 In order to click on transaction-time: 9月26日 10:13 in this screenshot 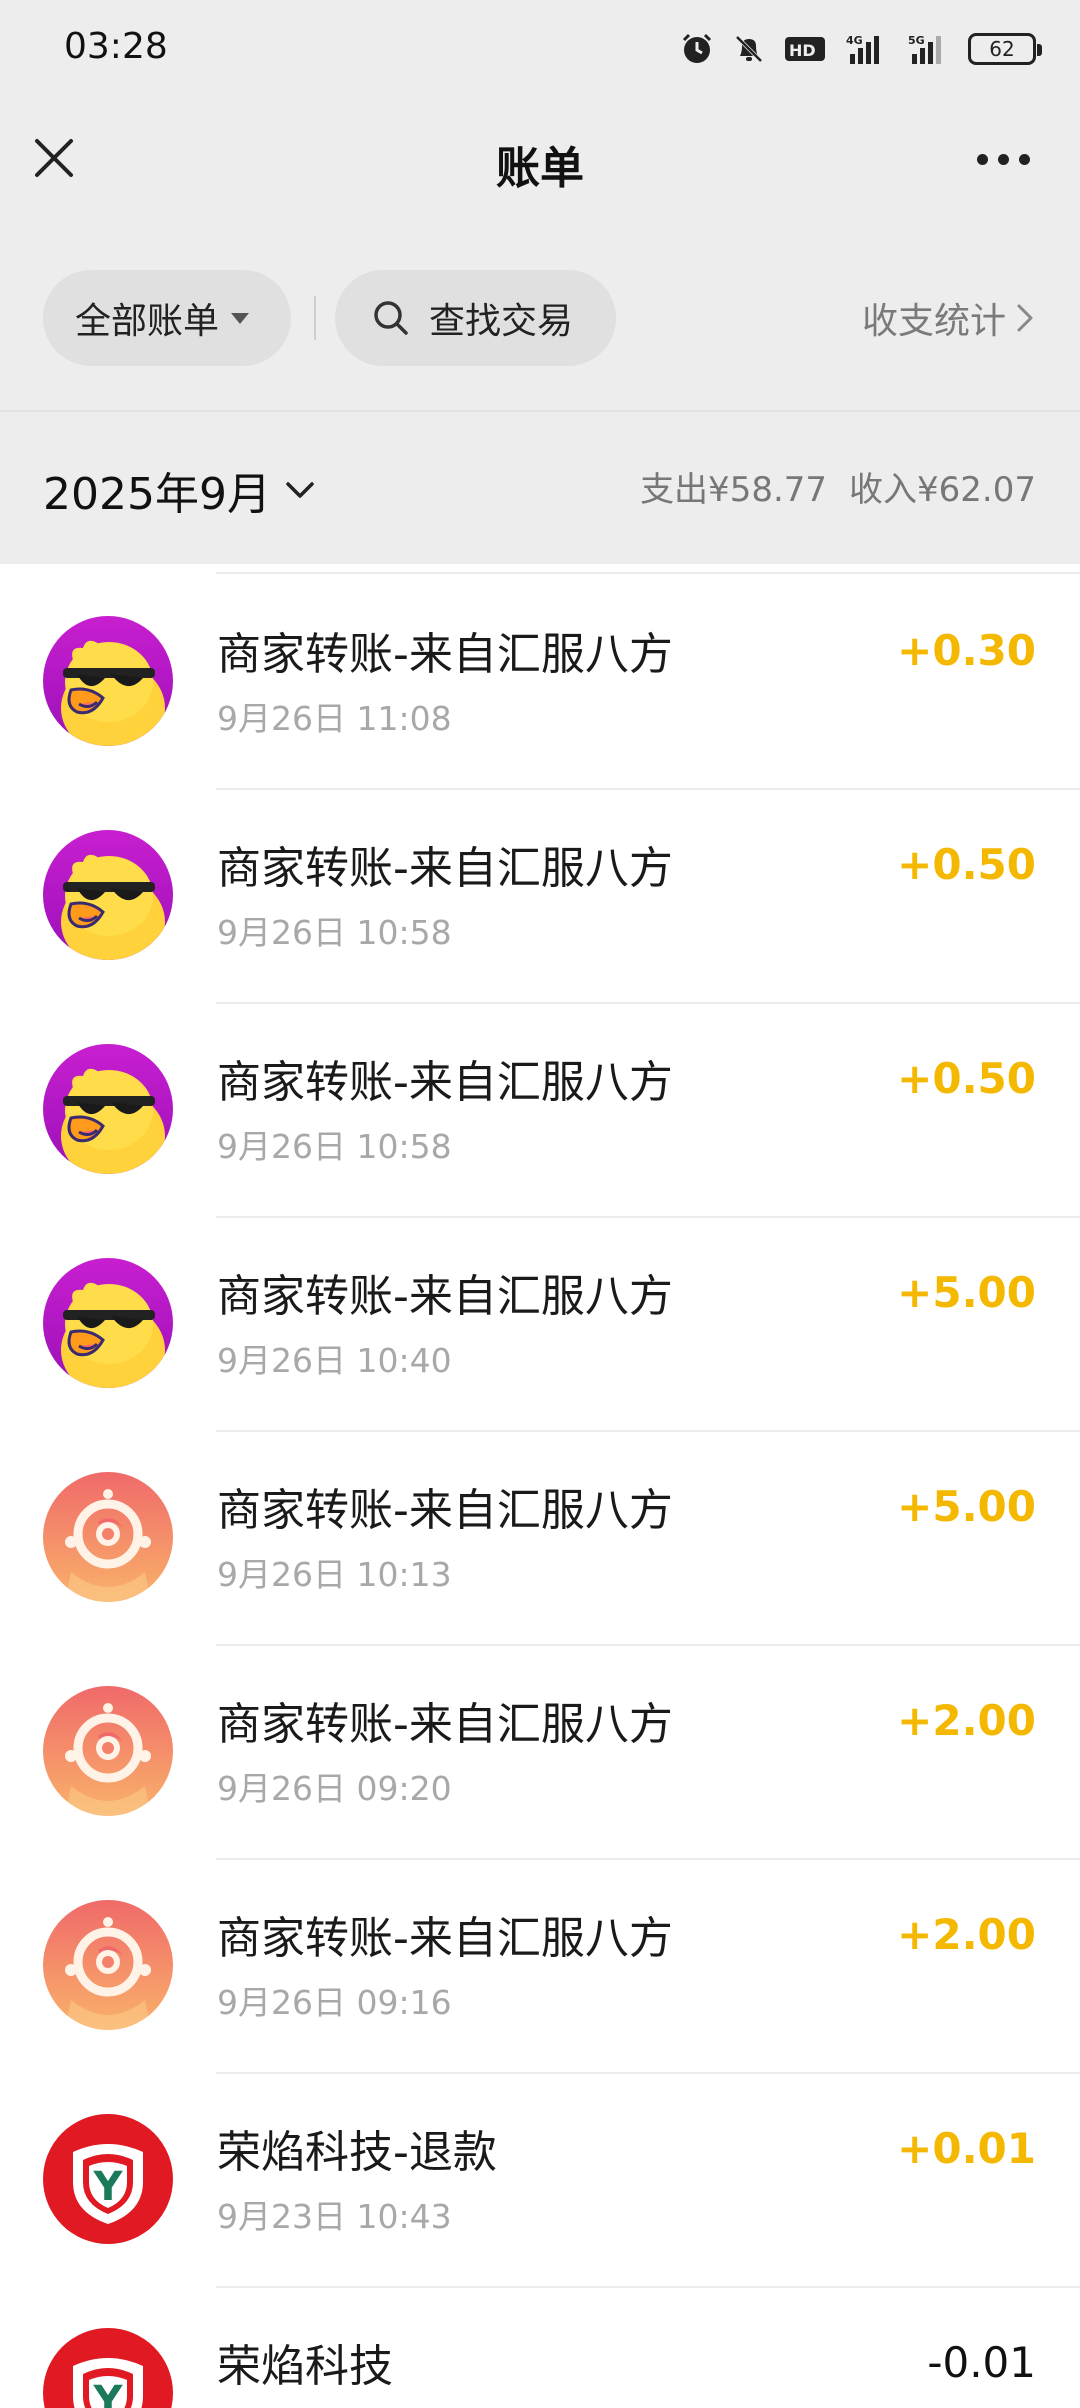, I will do `click(334, 1574)`.